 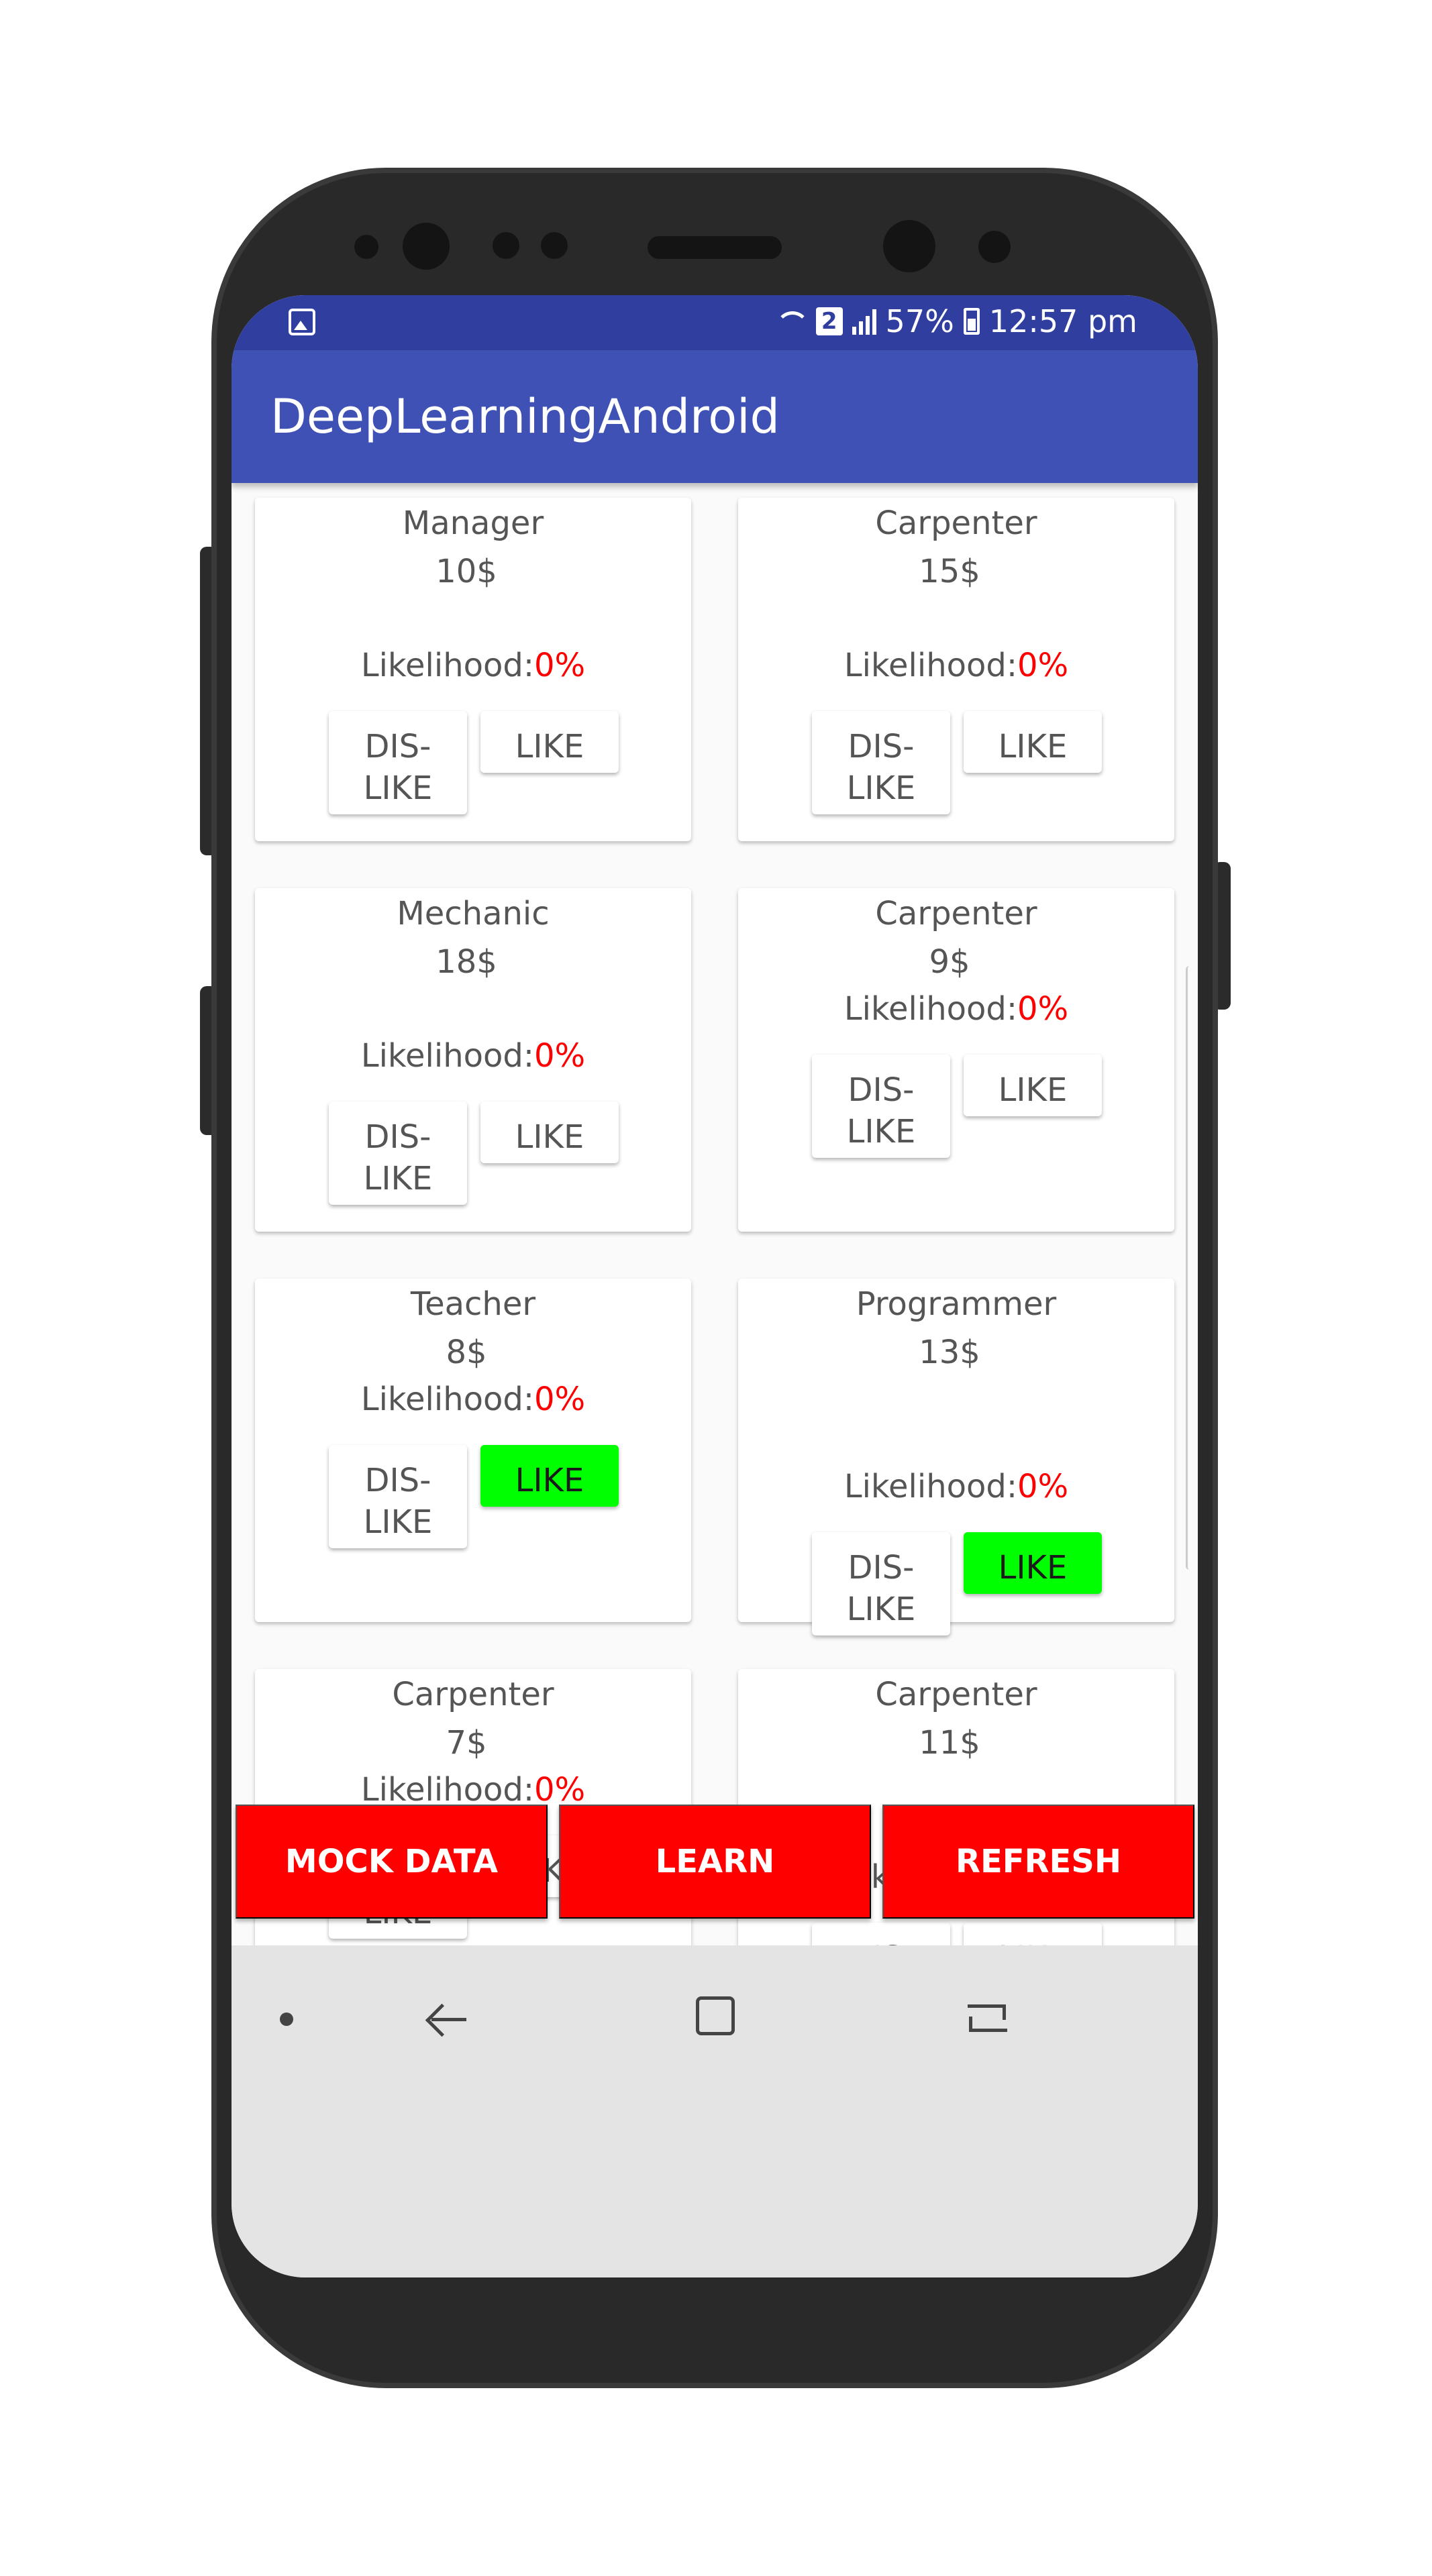 What do you see at coordinates (473, 1450) in the screenshot?
I see `job-card: Teacher 8$ Likelihood:0% DIS- LIKE LIKE` at bounding box center [473, 1450].